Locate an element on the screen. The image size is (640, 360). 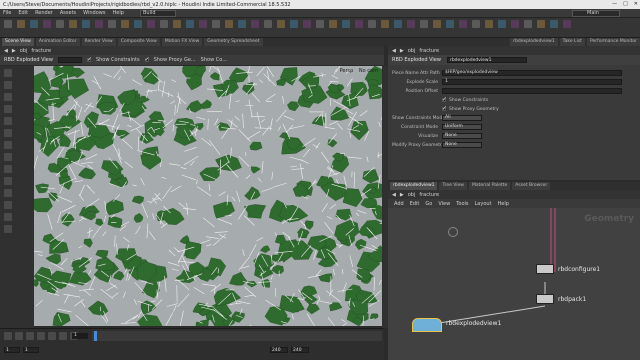
stop-icon is located at coordinates (41, 336).